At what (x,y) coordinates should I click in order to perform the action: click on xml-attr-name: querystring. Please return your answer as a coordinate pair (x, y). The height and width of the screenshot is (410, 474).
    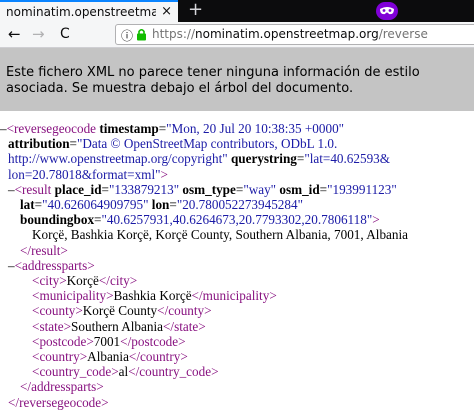
    Looking at the image, I should click on (263, 159).